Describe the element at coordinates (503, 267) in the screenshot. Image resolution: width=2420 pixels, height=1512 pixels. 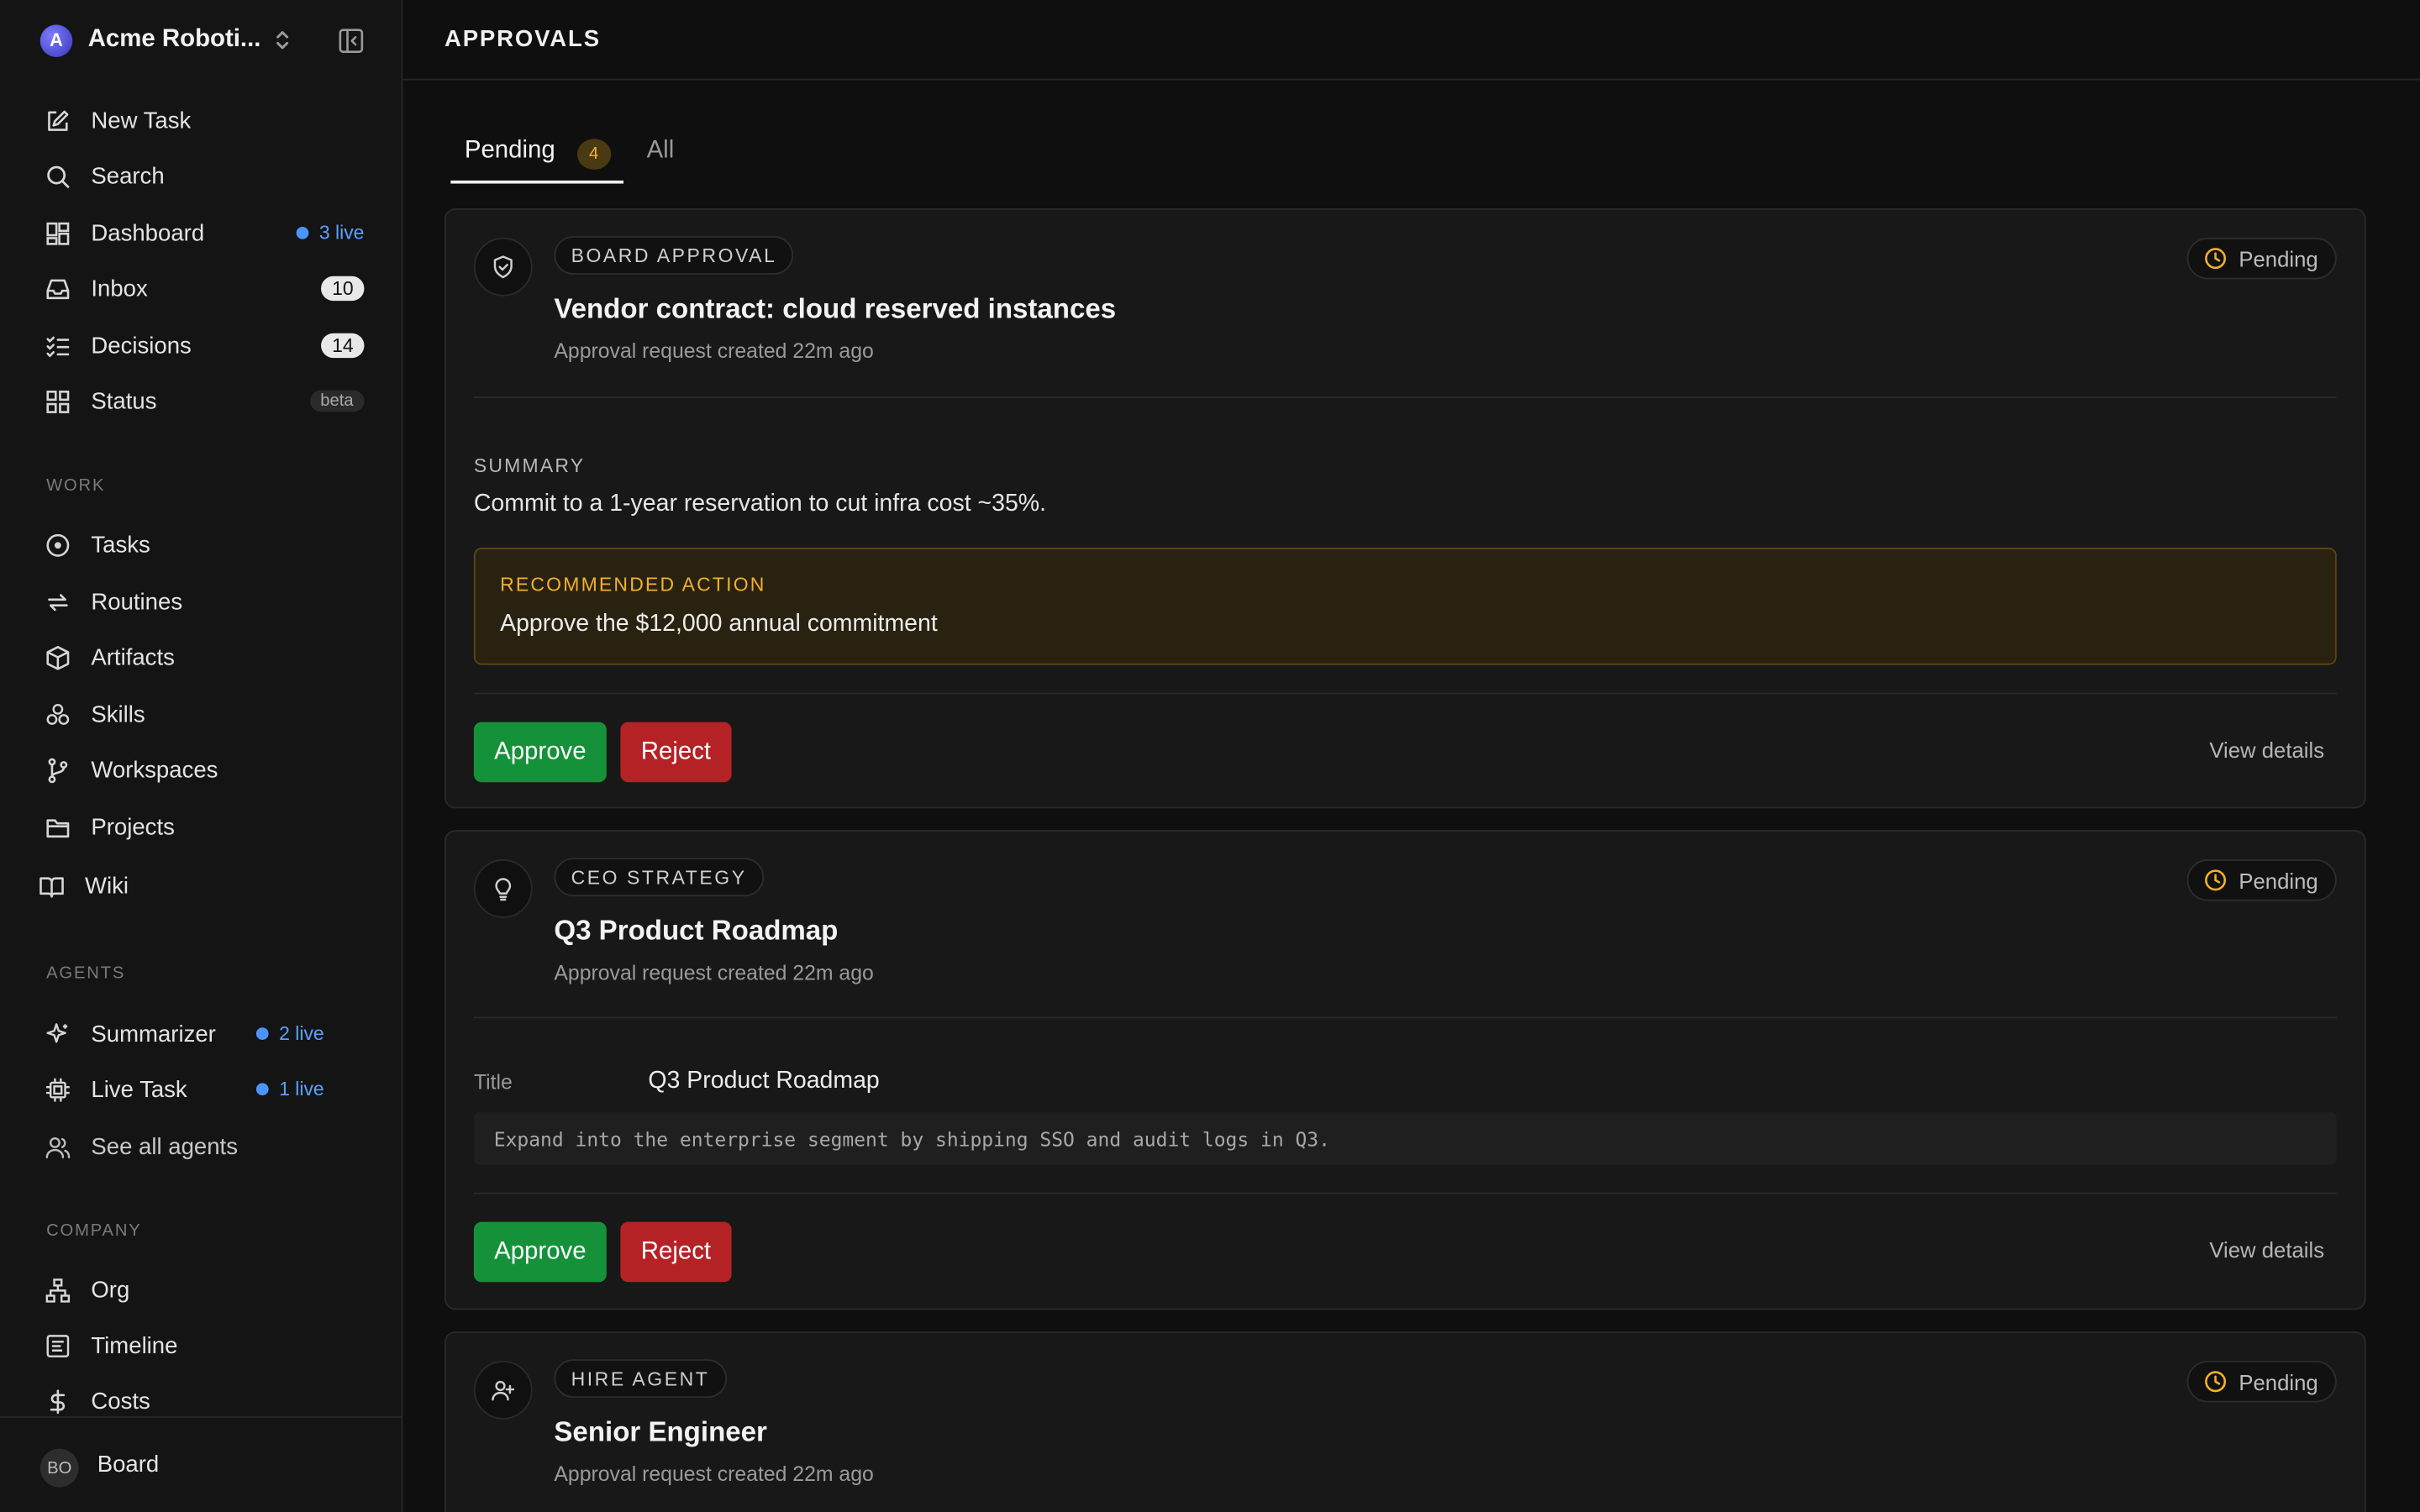
I see `shield-check-icon` at that location.